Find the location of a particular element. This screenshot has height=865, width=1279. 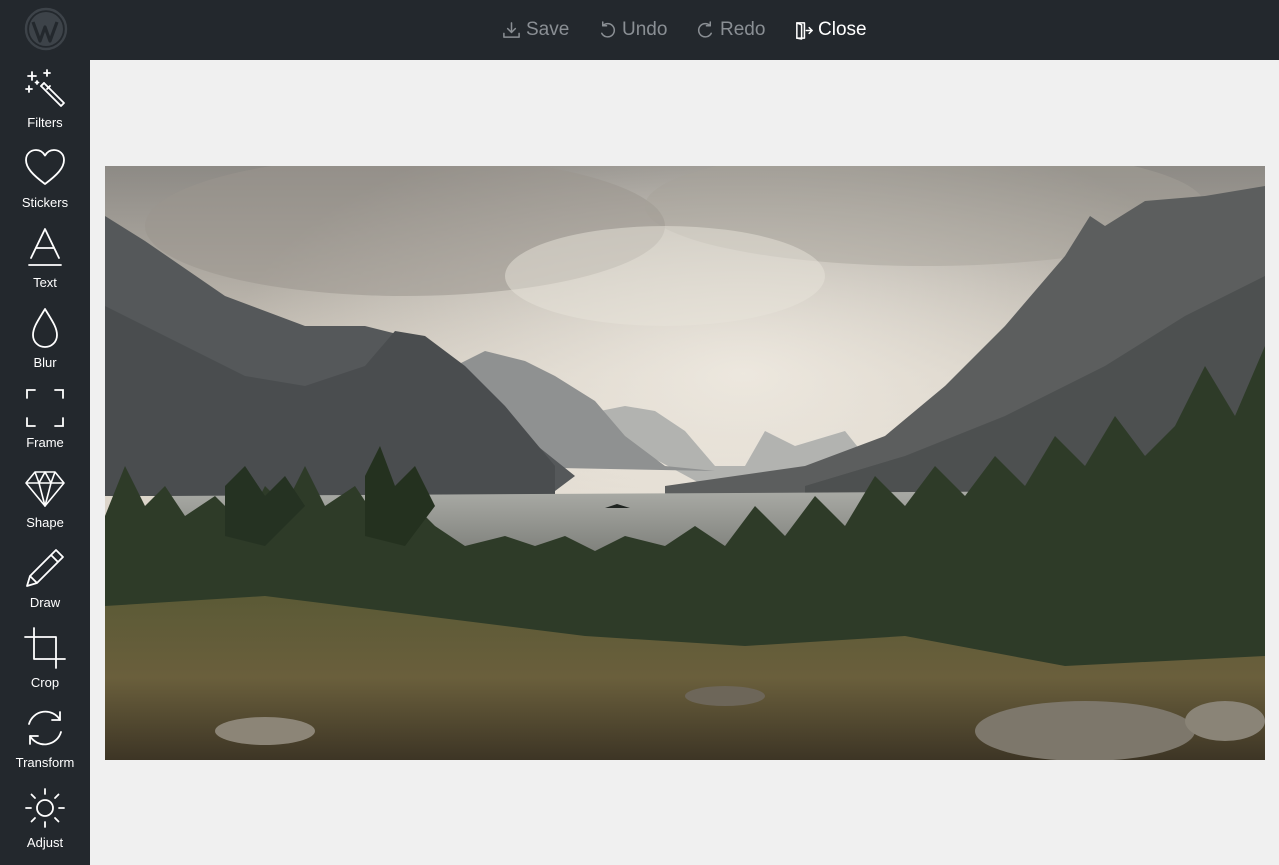

tool-label: Shape is located at coordinates (45, 522).